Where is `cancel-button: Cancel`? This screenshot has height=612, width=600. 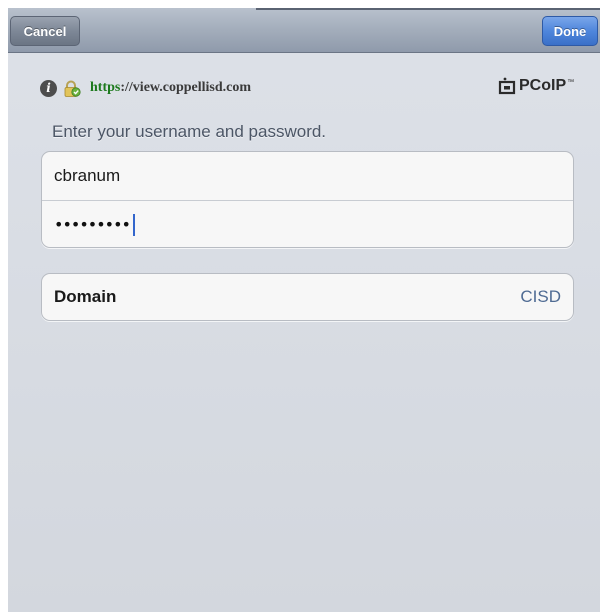 cancel-button: Cancel is located at coordinates (45, 31).